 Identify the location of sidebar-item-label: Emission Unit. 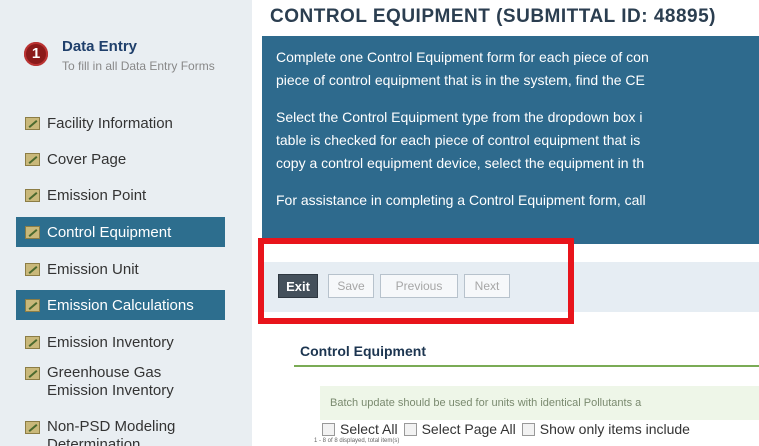
(93, 269).